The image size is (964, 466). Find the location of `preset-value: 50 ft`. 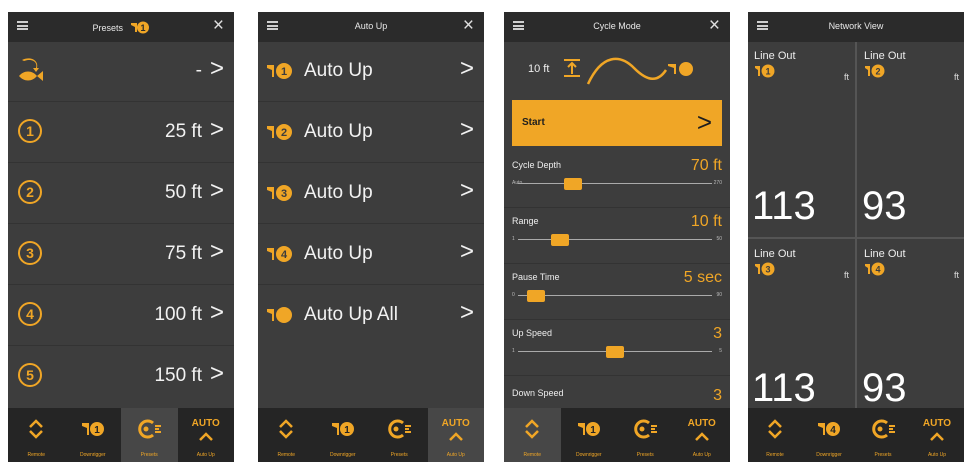

preset-value: 50 ft is located at coordinates (183, 192).